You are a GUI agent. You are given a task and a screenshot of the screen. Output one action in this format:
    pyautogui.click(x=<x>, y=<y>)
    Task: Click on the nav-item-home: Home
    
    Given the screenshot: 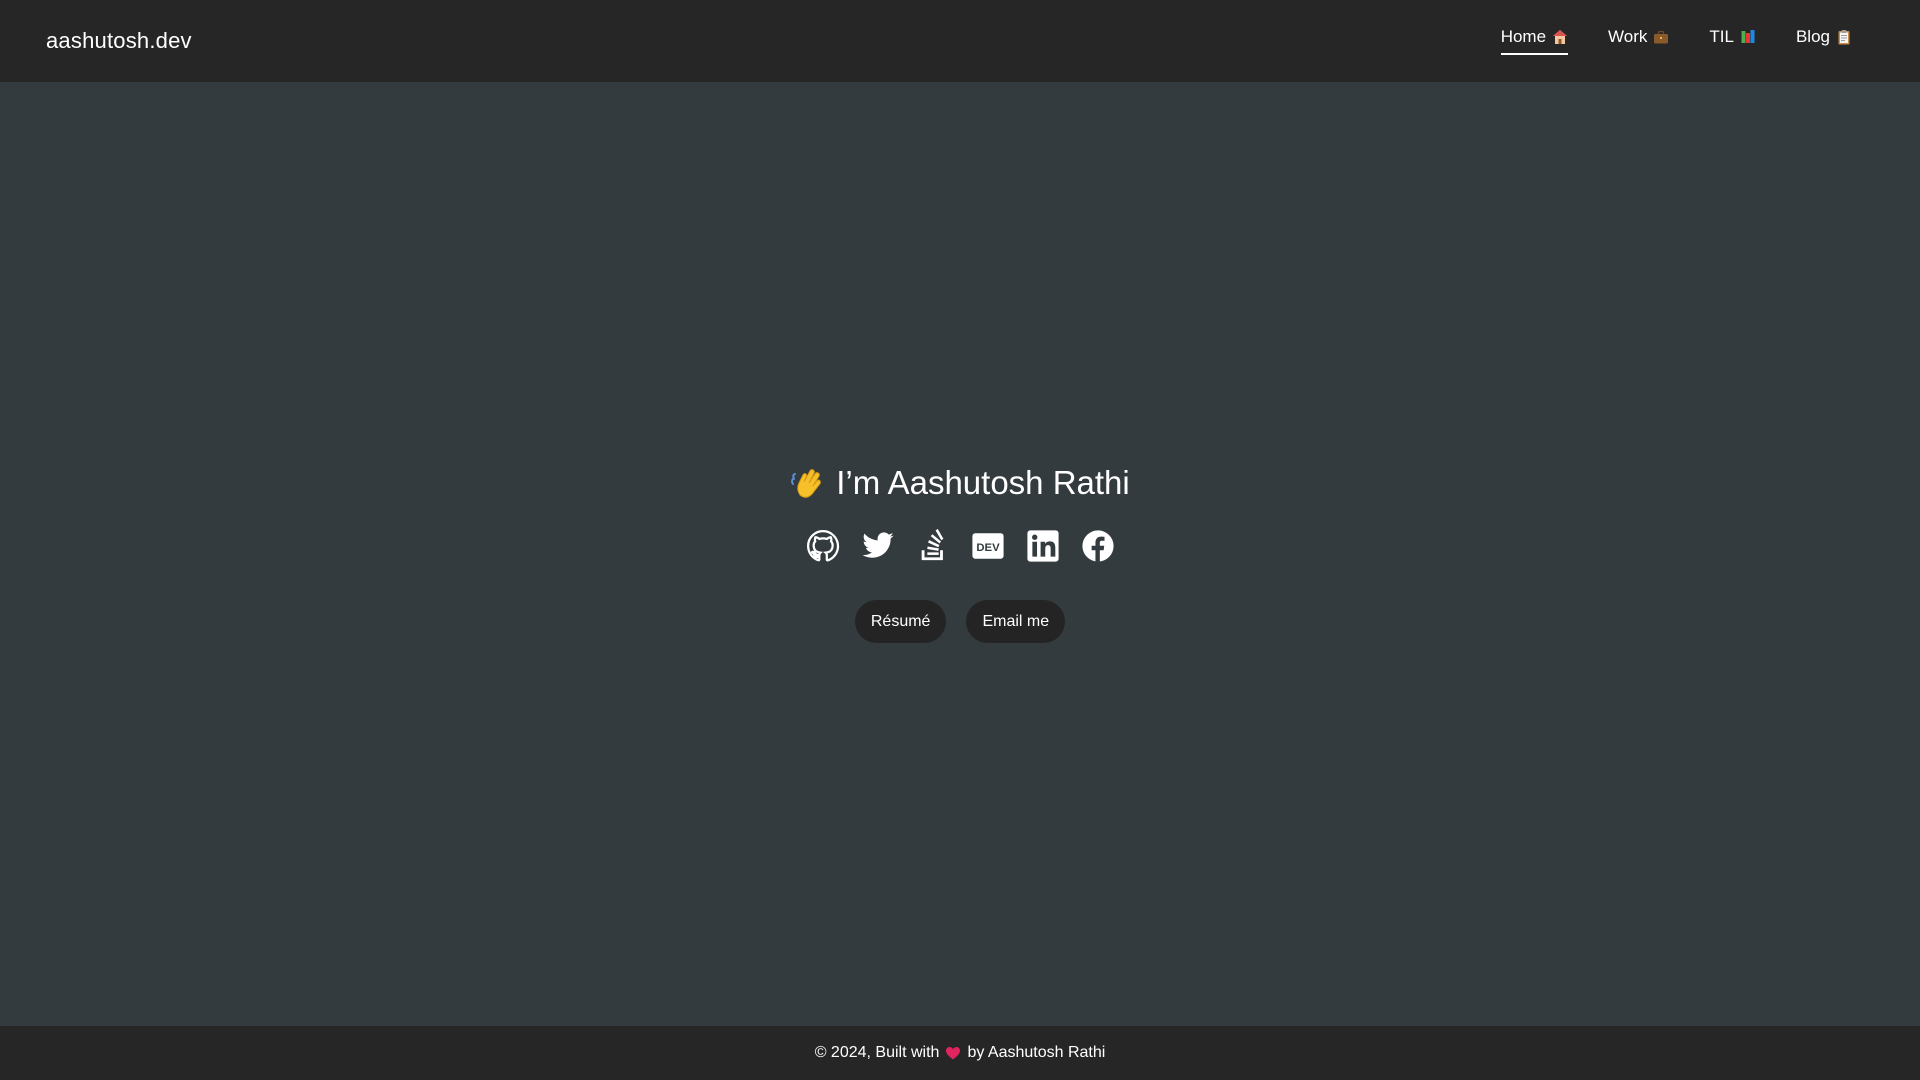 What is the action you would take?
    pyautogui.click(x=1534, y=39)
    